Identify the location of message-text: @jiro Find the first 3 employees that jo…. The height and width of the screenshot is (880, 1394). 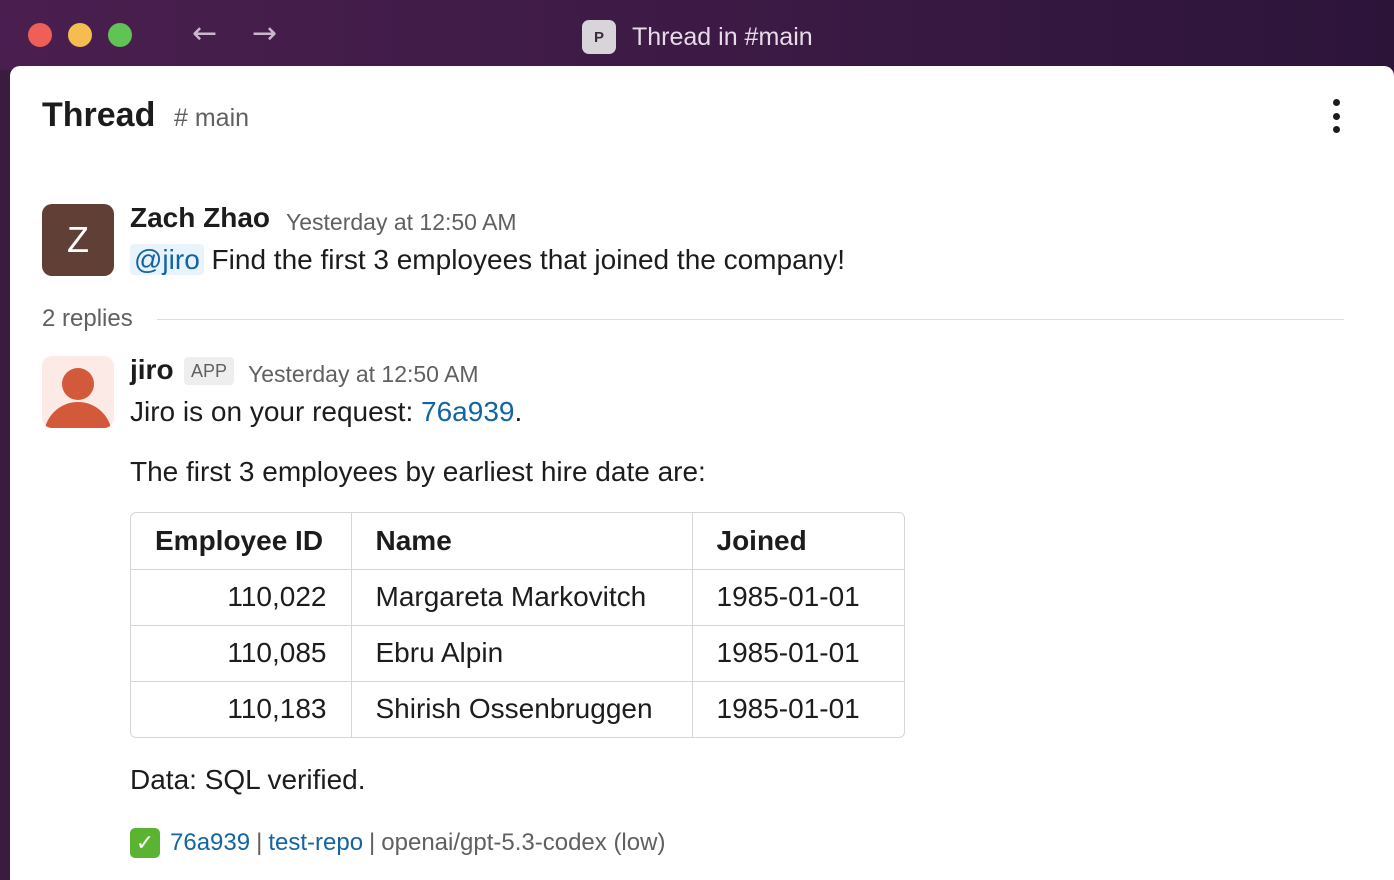
(487, 260).